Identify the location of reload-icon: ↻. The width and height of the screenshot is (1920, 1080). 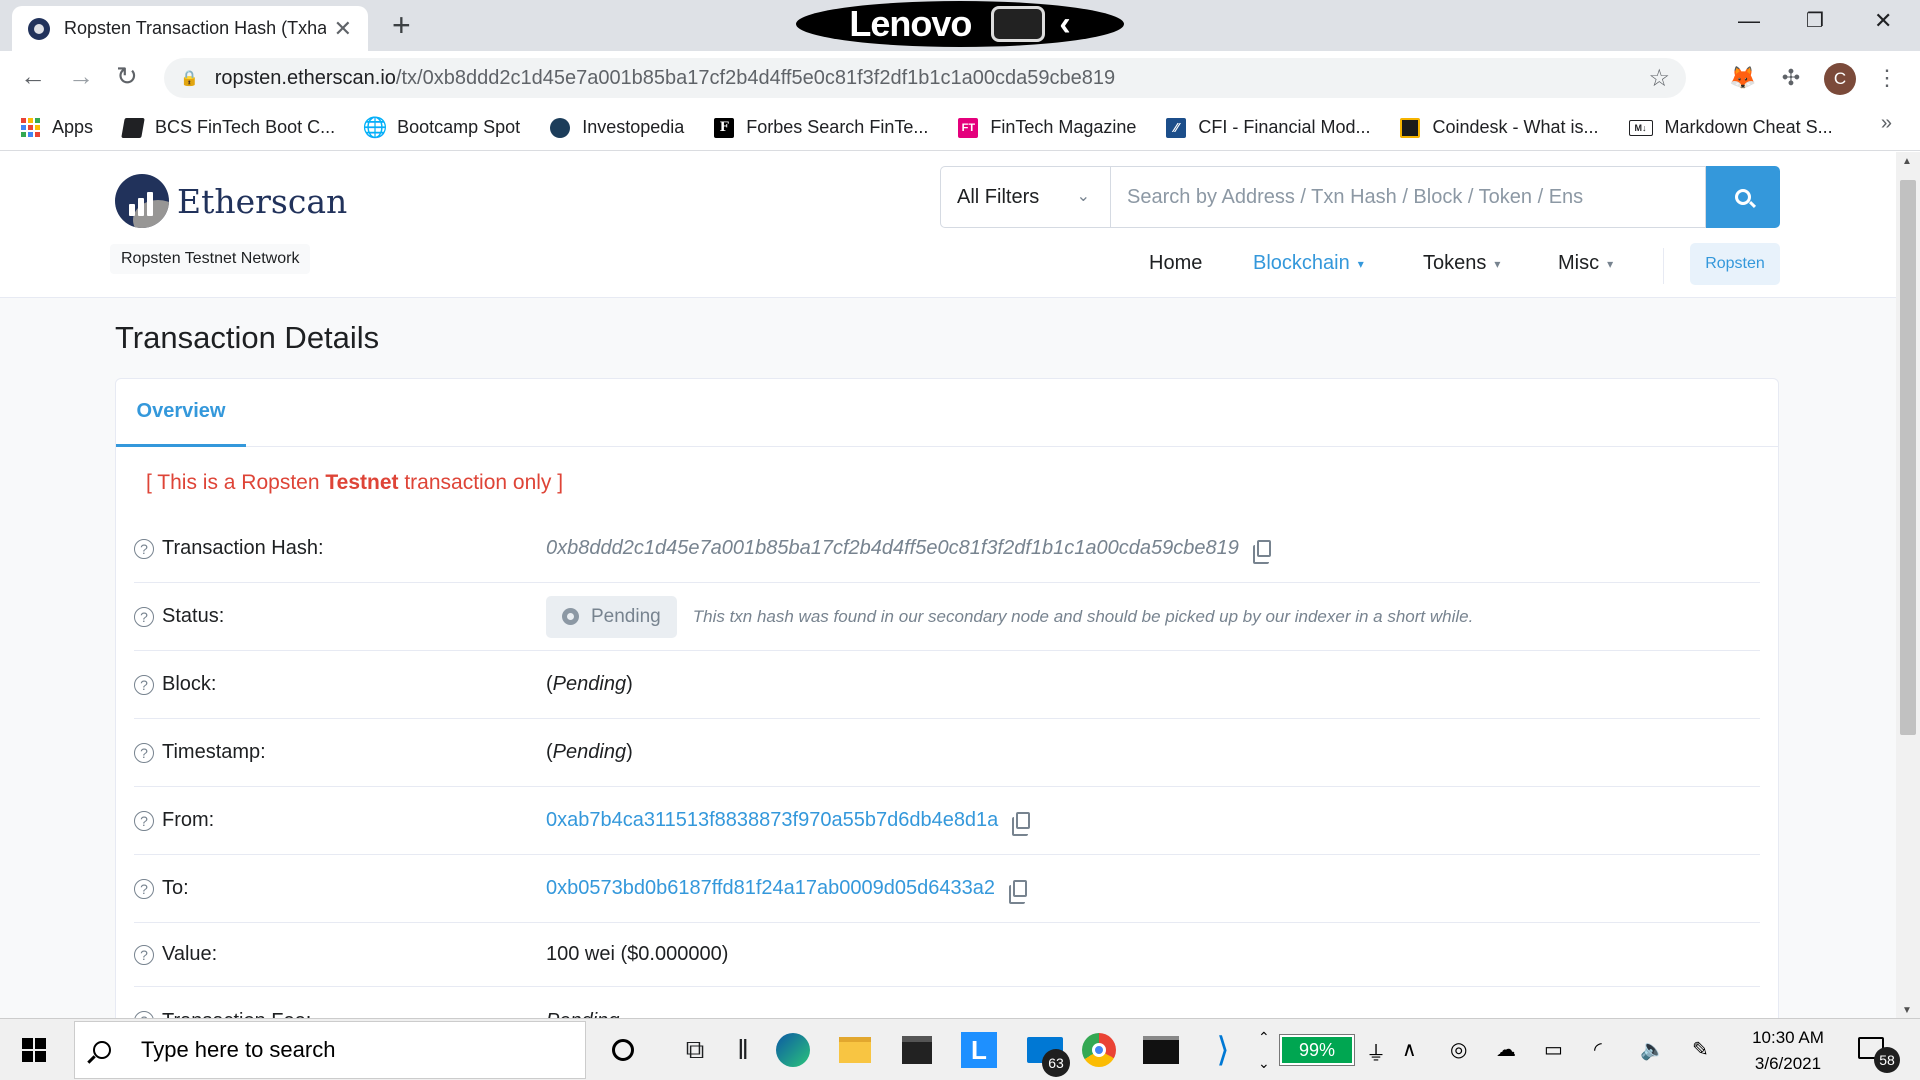
(127, 76).